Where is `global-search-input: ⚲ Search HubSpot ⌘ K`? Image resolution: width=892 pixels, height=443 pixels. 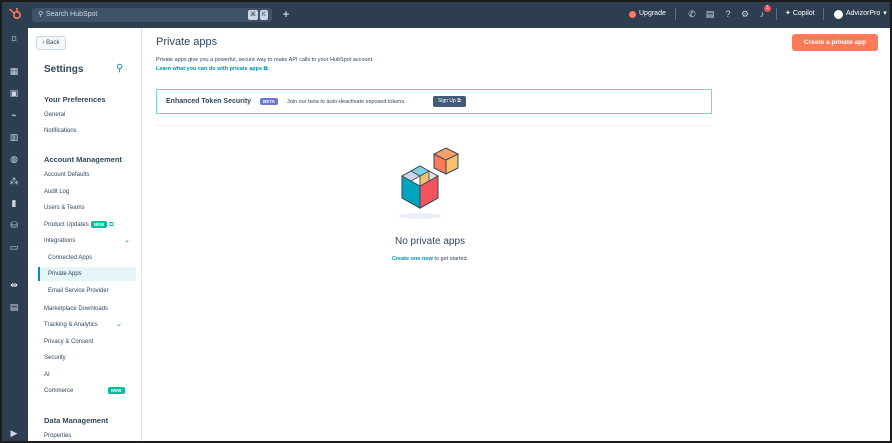 global-search-input: ⚲ Search HubSpot ⌘ K is located at coordinates (152, 15).